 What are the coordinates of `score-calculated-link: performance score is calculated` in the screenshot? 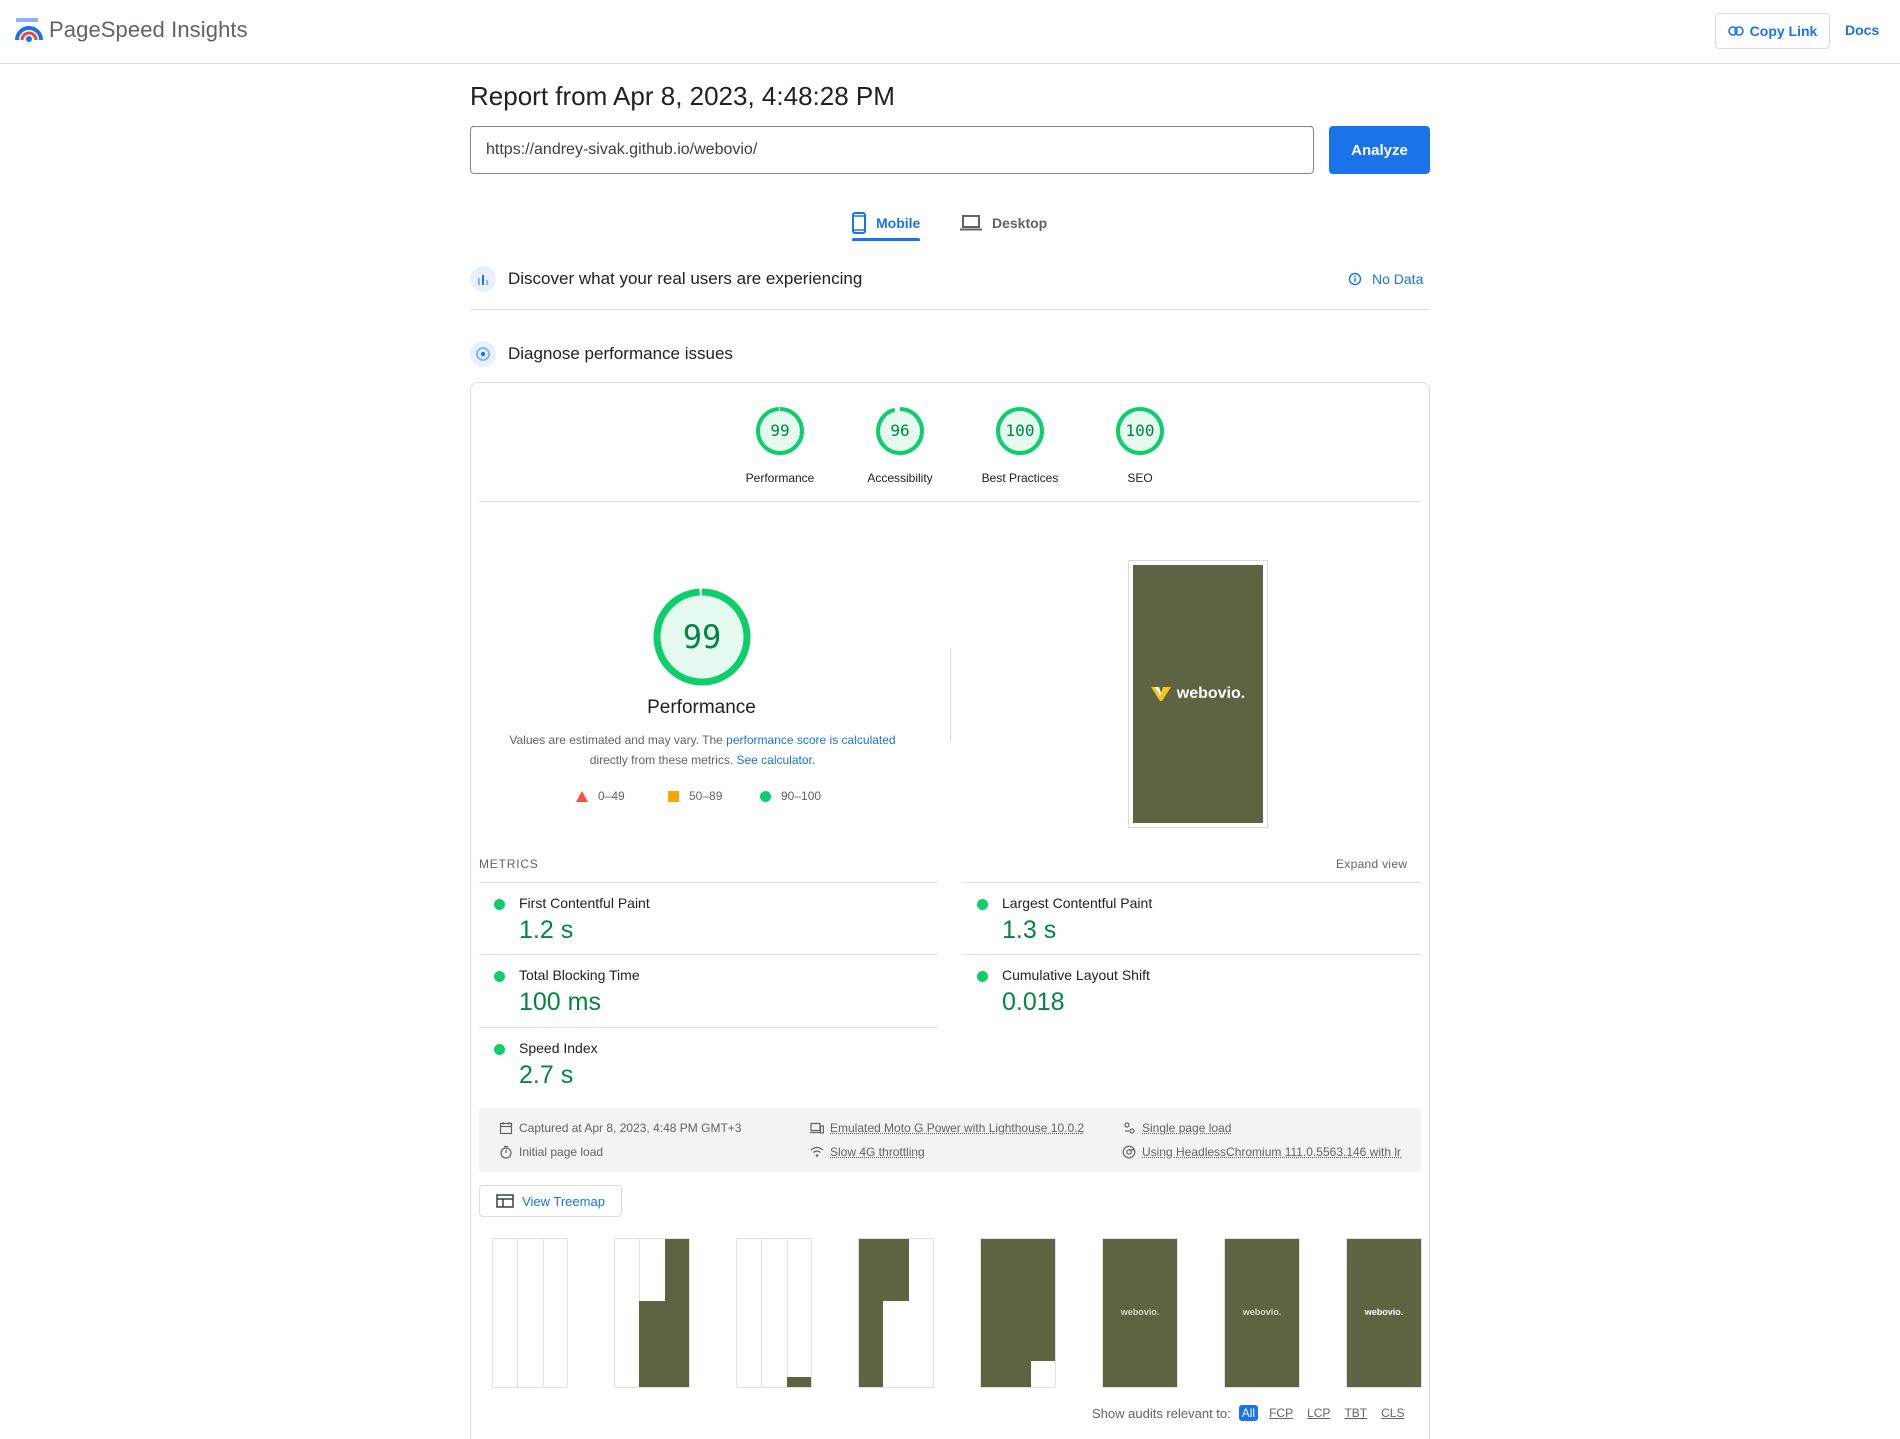 It's located at (810, 740).